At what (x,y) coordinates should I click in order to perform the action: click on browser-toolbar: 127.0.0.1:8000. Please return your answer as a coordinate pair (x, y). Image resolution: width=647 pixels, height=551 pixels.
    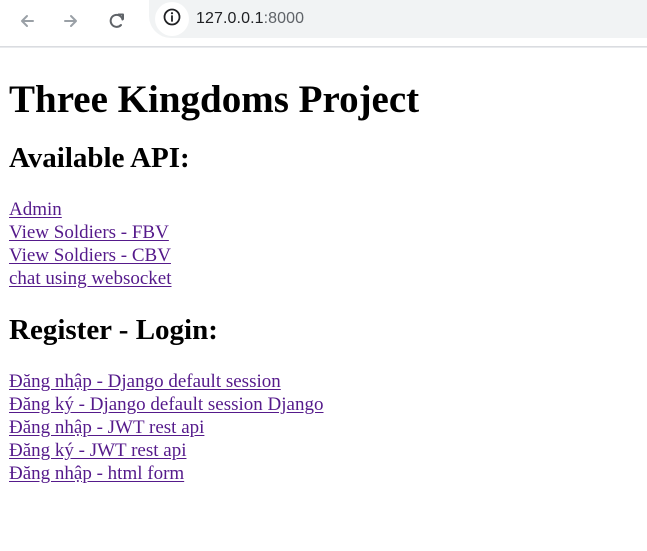
    Looking at the image, I should click on (323, 23).